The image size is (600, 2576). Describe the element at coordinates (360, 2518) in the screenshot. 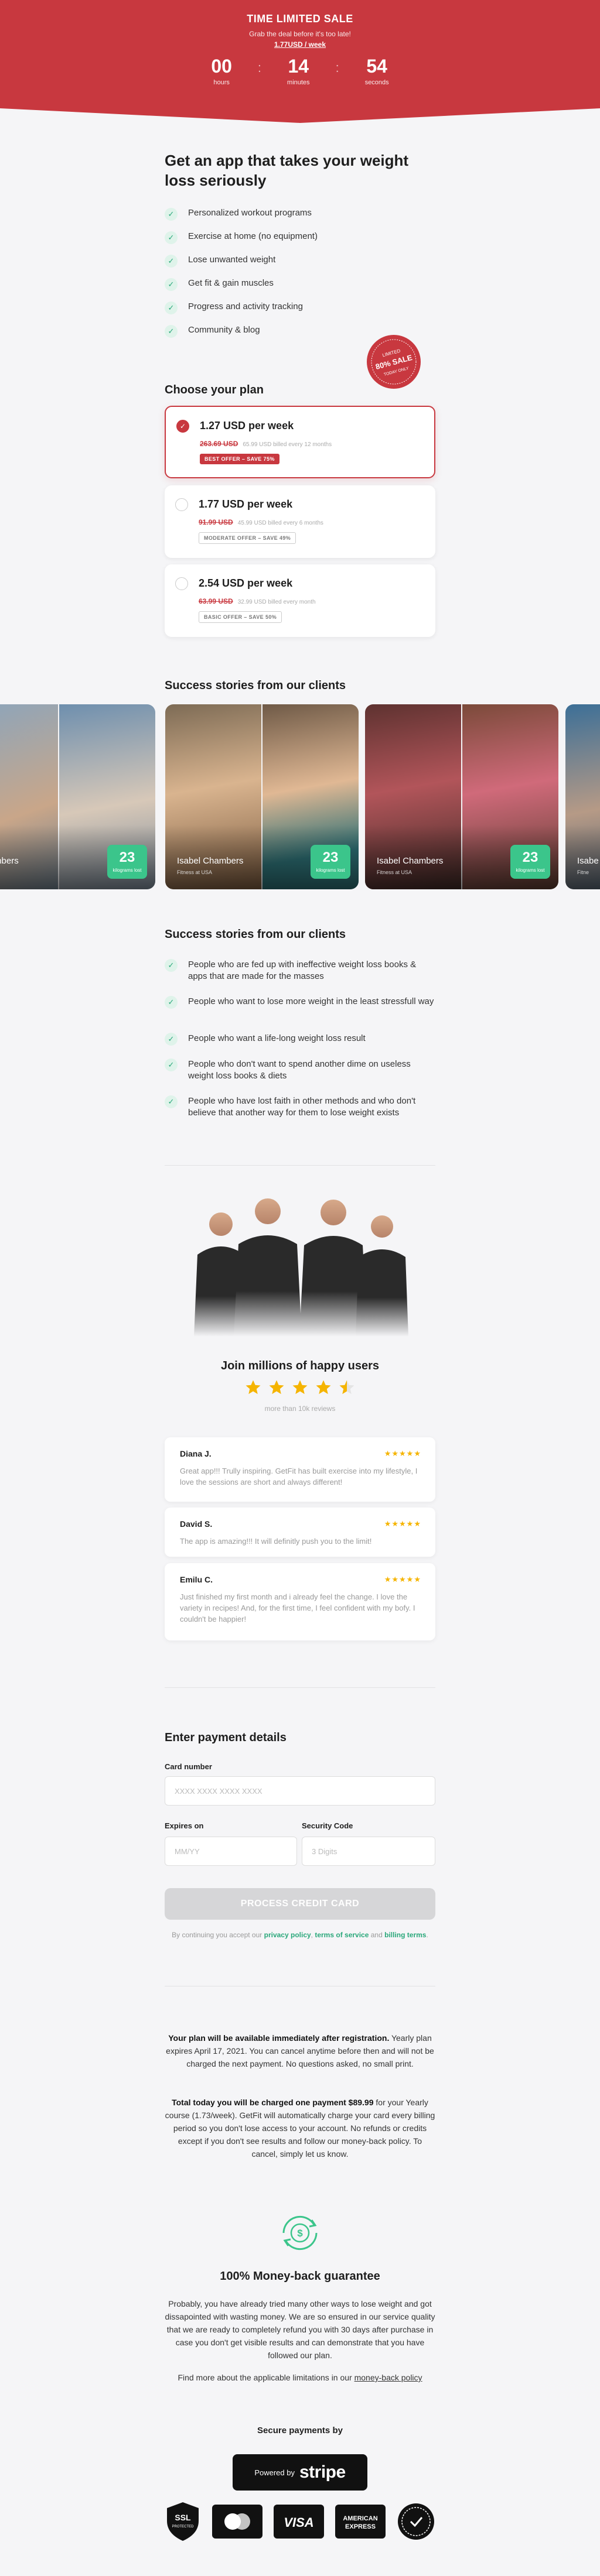

I see `svg-text: AMERICAN` at that location.